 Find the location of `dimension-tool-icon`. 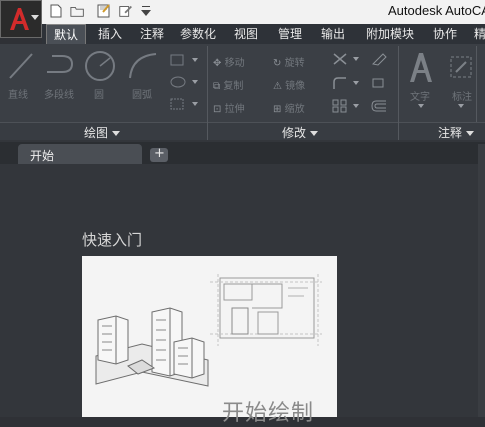

dimension-tool-icon is located at coordinates (461, 67).